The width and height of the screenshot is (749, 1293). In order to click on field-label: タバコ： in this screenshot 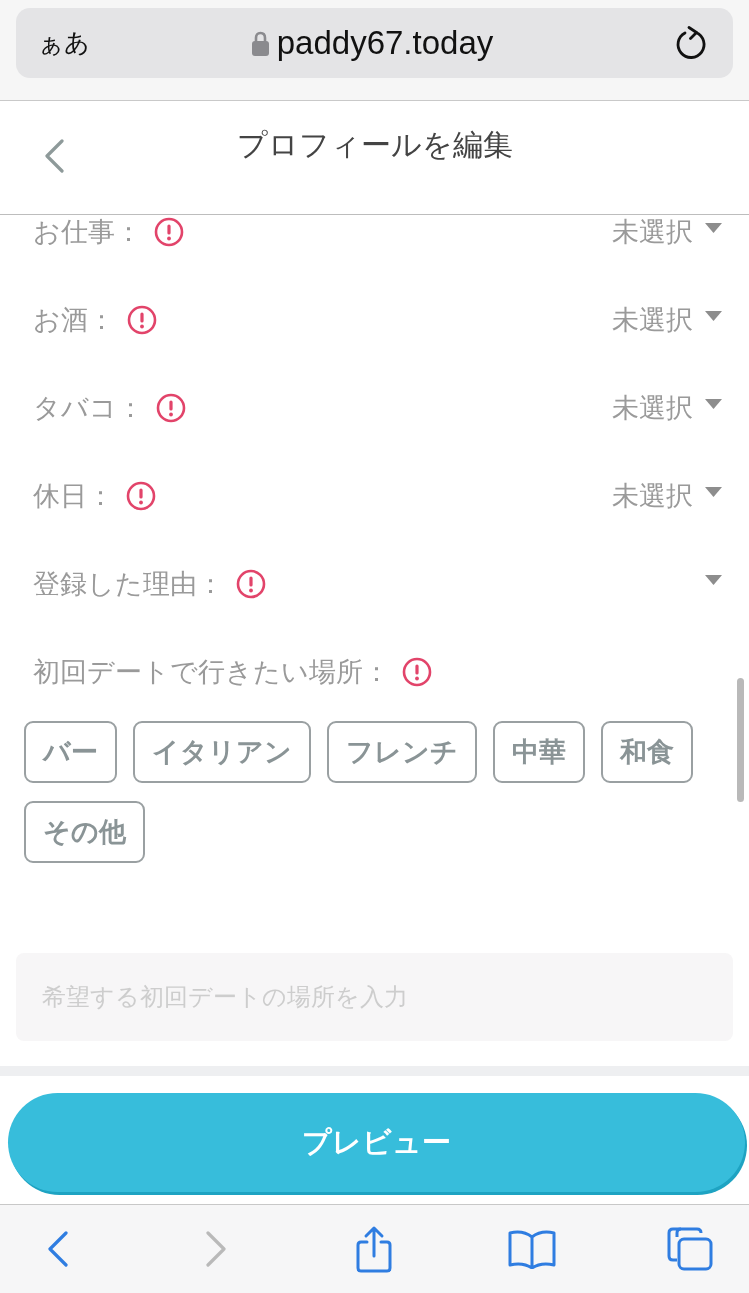, I will do `click(88, 408)`.